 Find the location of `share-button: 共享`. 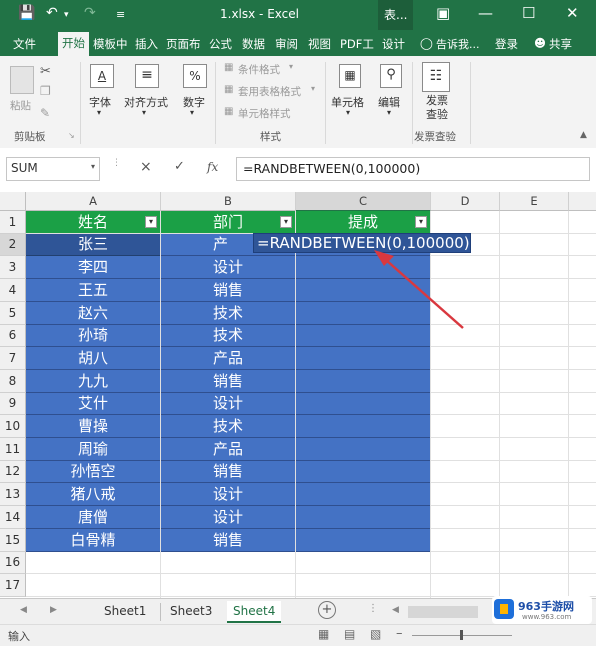

share-button: 共享 is located at coordinates (560, 44).